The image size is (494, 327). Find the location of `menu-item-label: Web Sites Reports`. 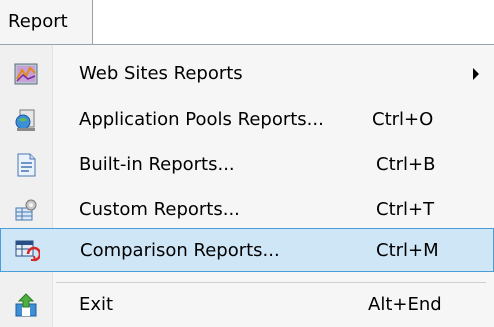

menu-item-label: Web Sites Reports is located at coordinates (161, 73).